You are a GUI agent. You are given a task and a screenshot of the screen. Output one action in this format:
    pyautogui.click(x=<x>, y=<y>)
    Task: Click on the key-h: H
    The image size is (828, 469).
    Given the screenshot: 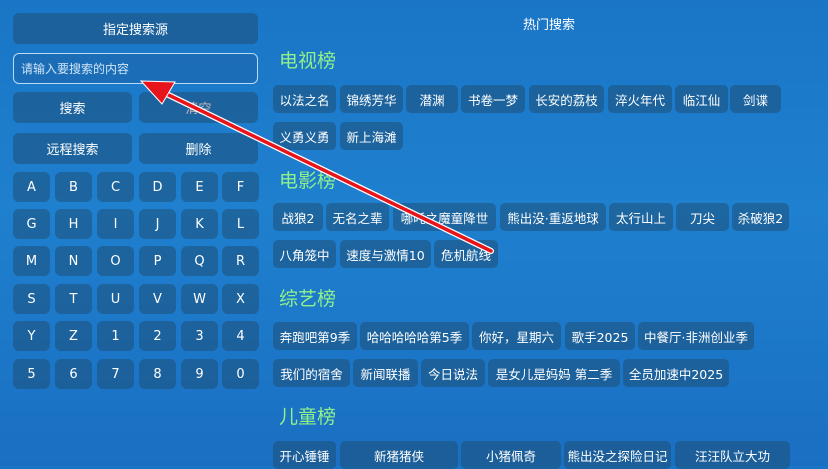 What is the action you would take?
    pyautogui.click(x=73, y=224)
    